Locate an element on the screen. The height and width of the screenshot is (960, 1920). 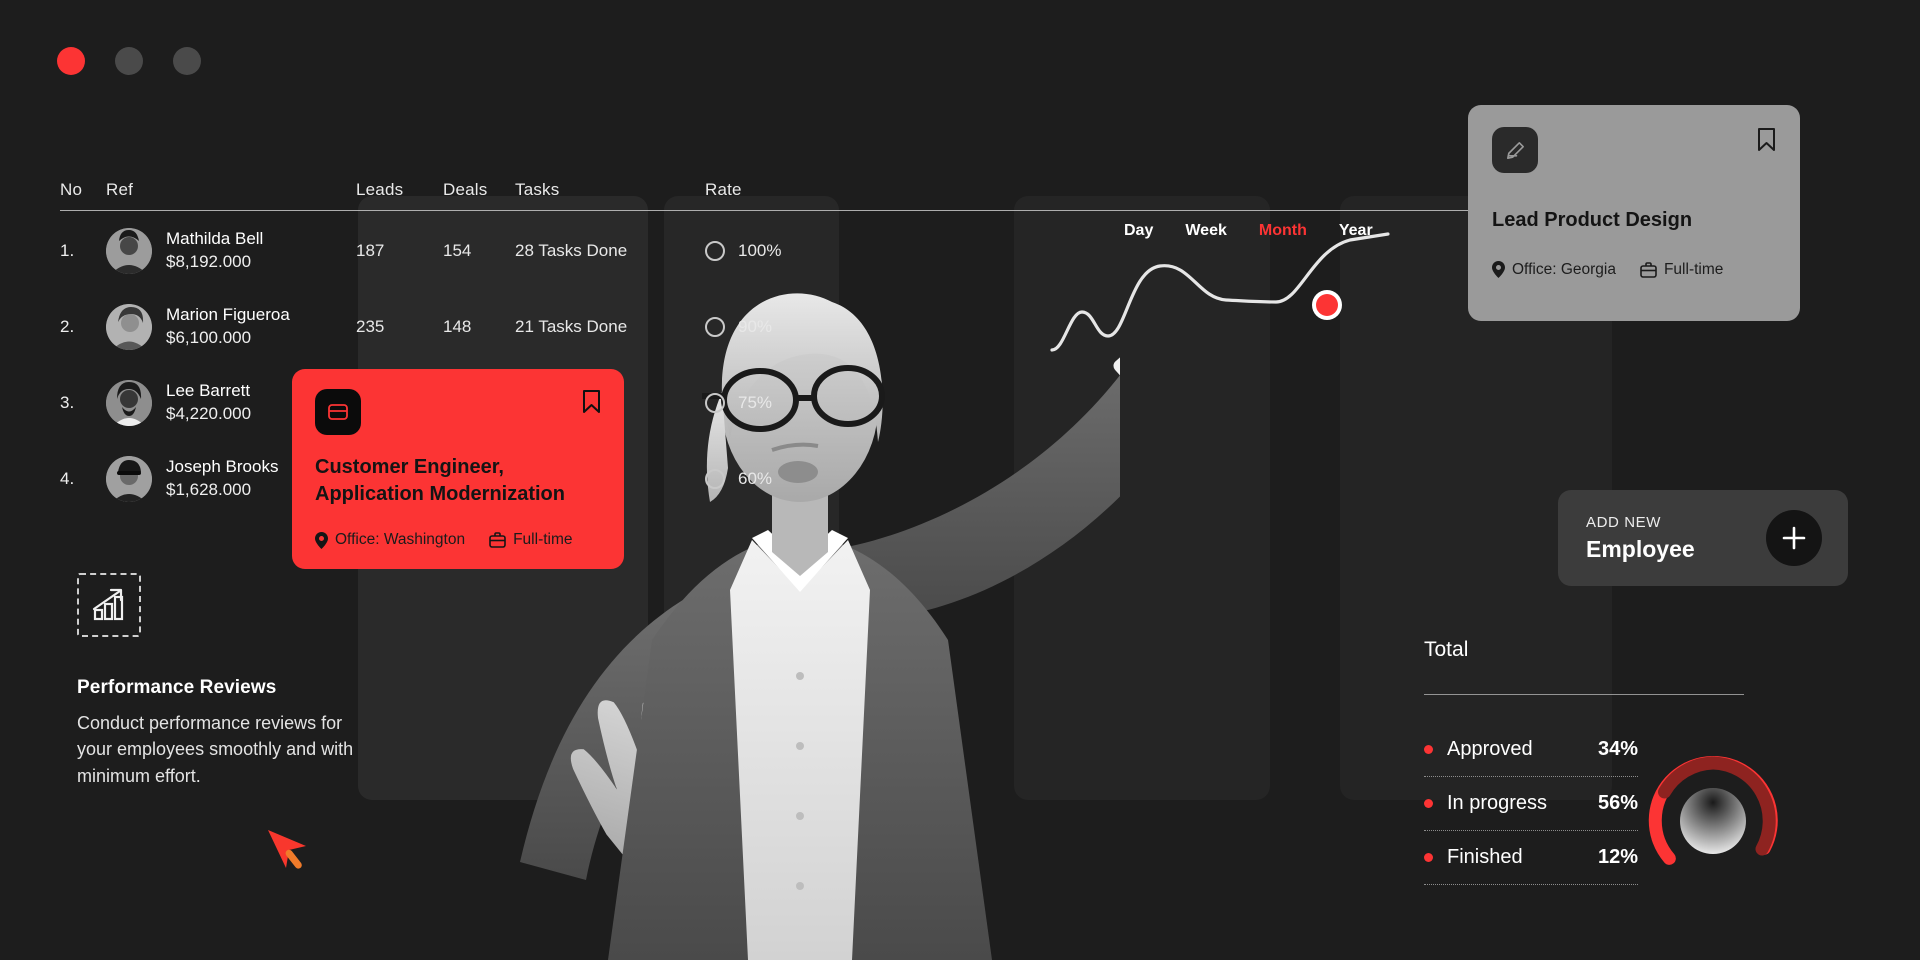
employee-amount: $4,220.000 is located at coordinates (209, 413).